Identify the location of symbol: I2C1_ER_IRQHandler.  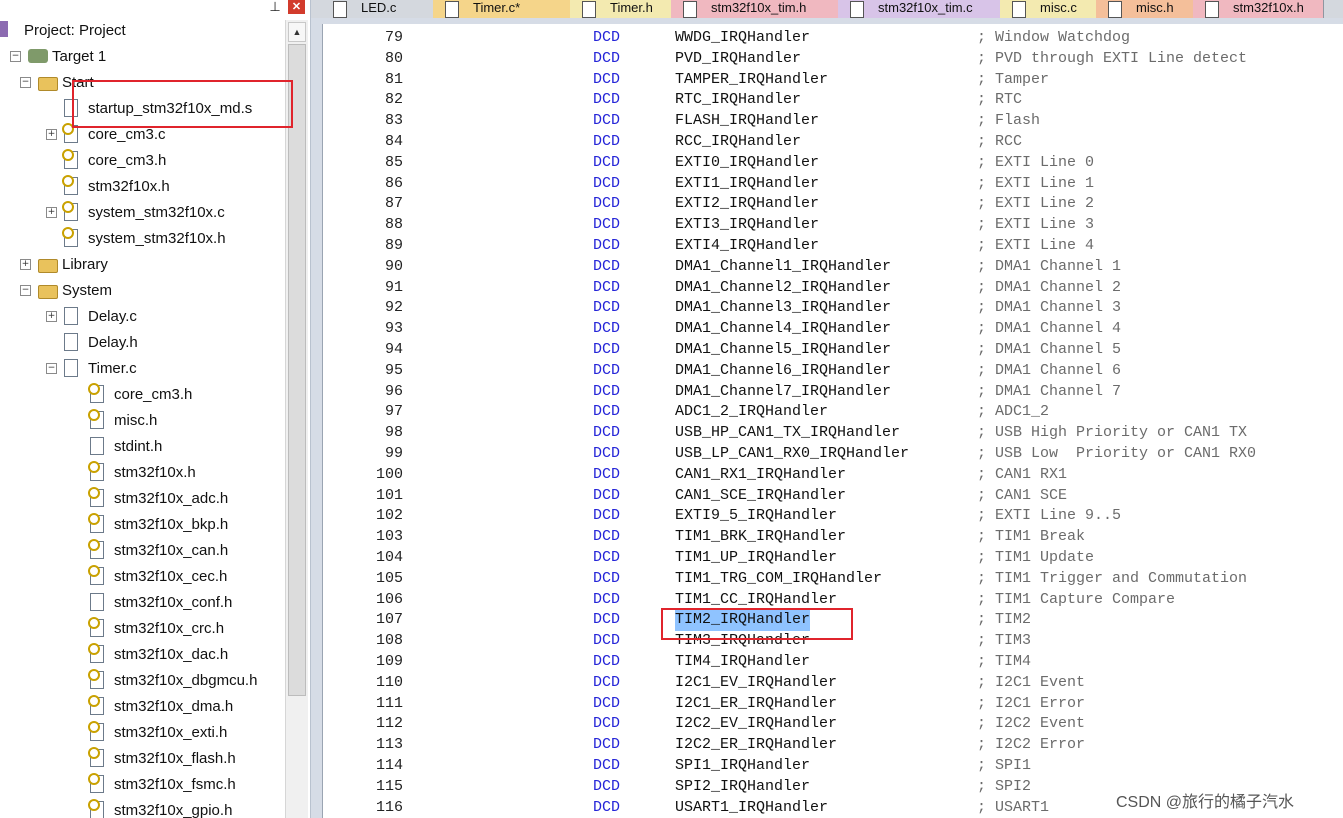
(756, 704).